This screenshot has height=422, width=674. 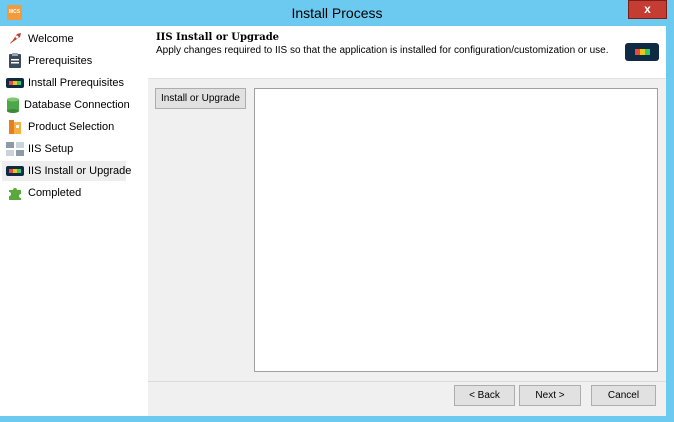 What do you see at coordinates (484, 395) in the screenshot?
I see `back-button: < Back` at bounding box center [484, 395].